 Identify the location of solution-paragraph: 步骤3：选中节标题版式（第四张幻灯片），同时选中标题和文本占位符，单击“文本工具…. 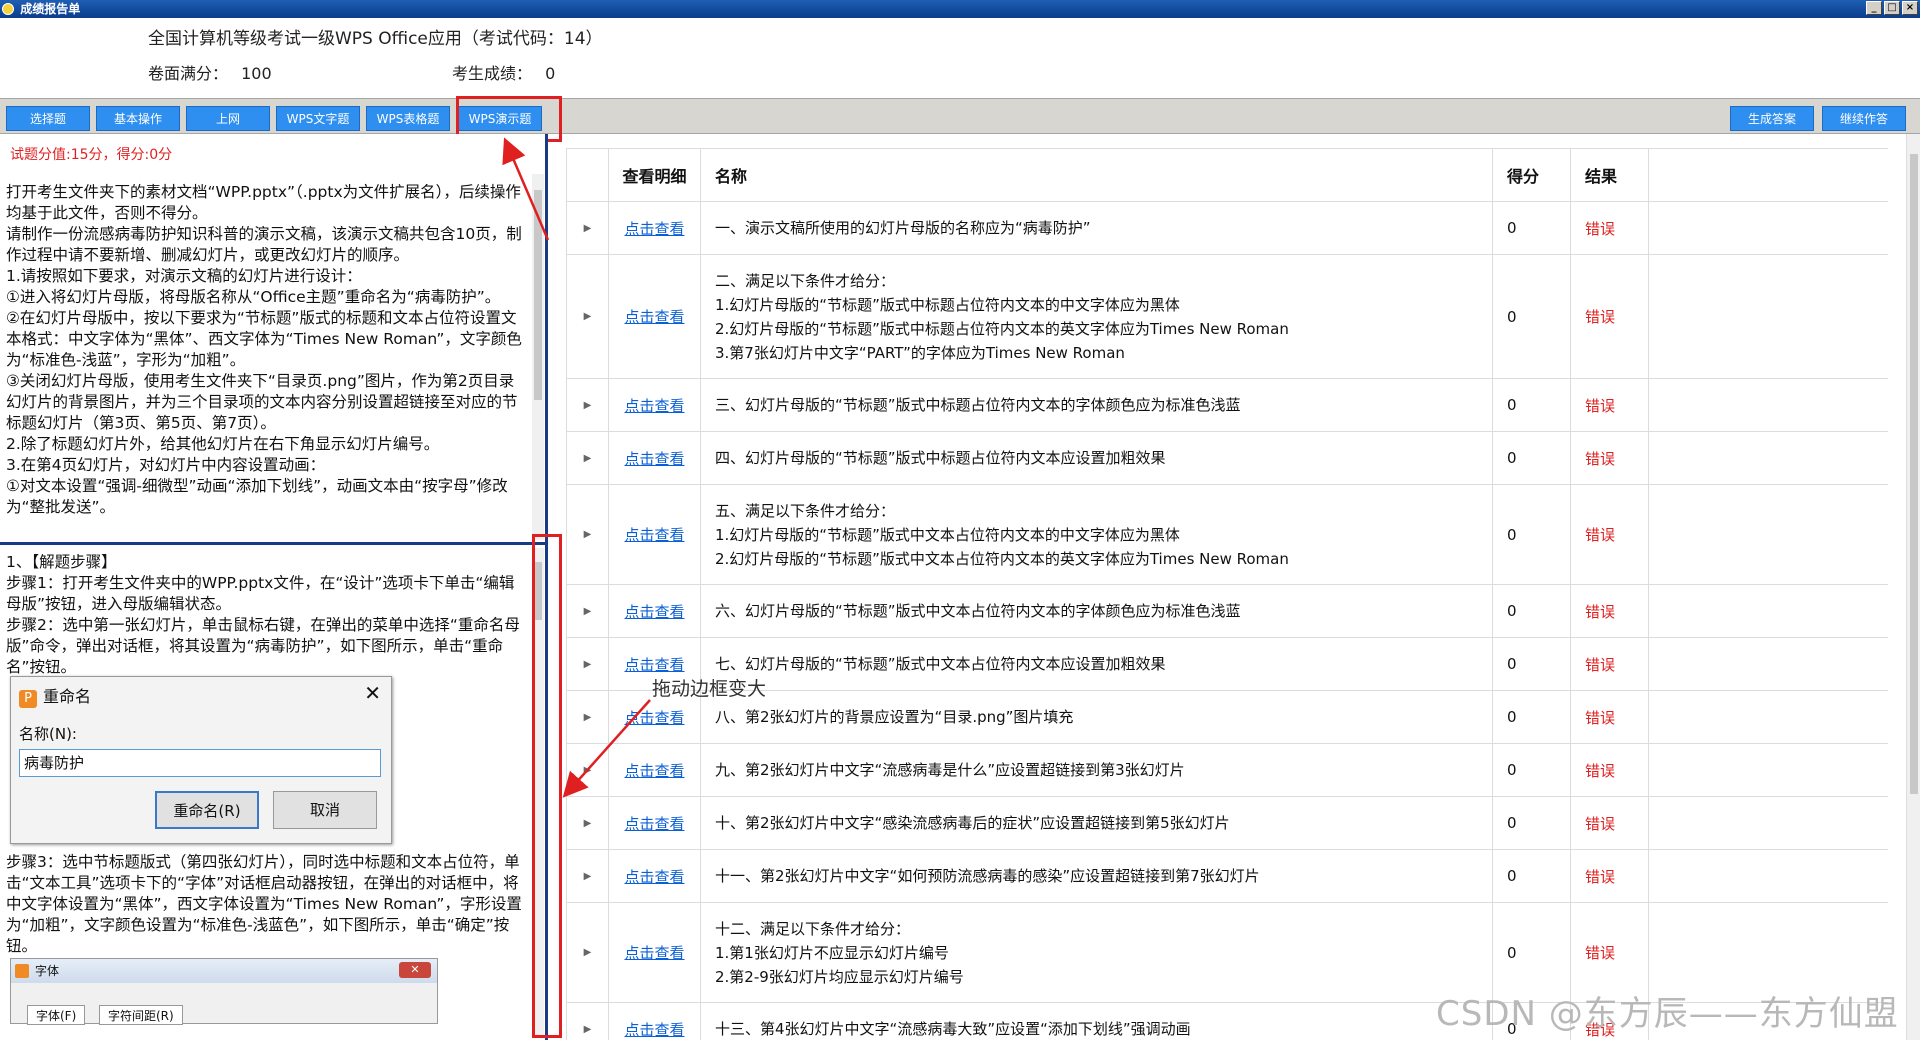
(264, 904).